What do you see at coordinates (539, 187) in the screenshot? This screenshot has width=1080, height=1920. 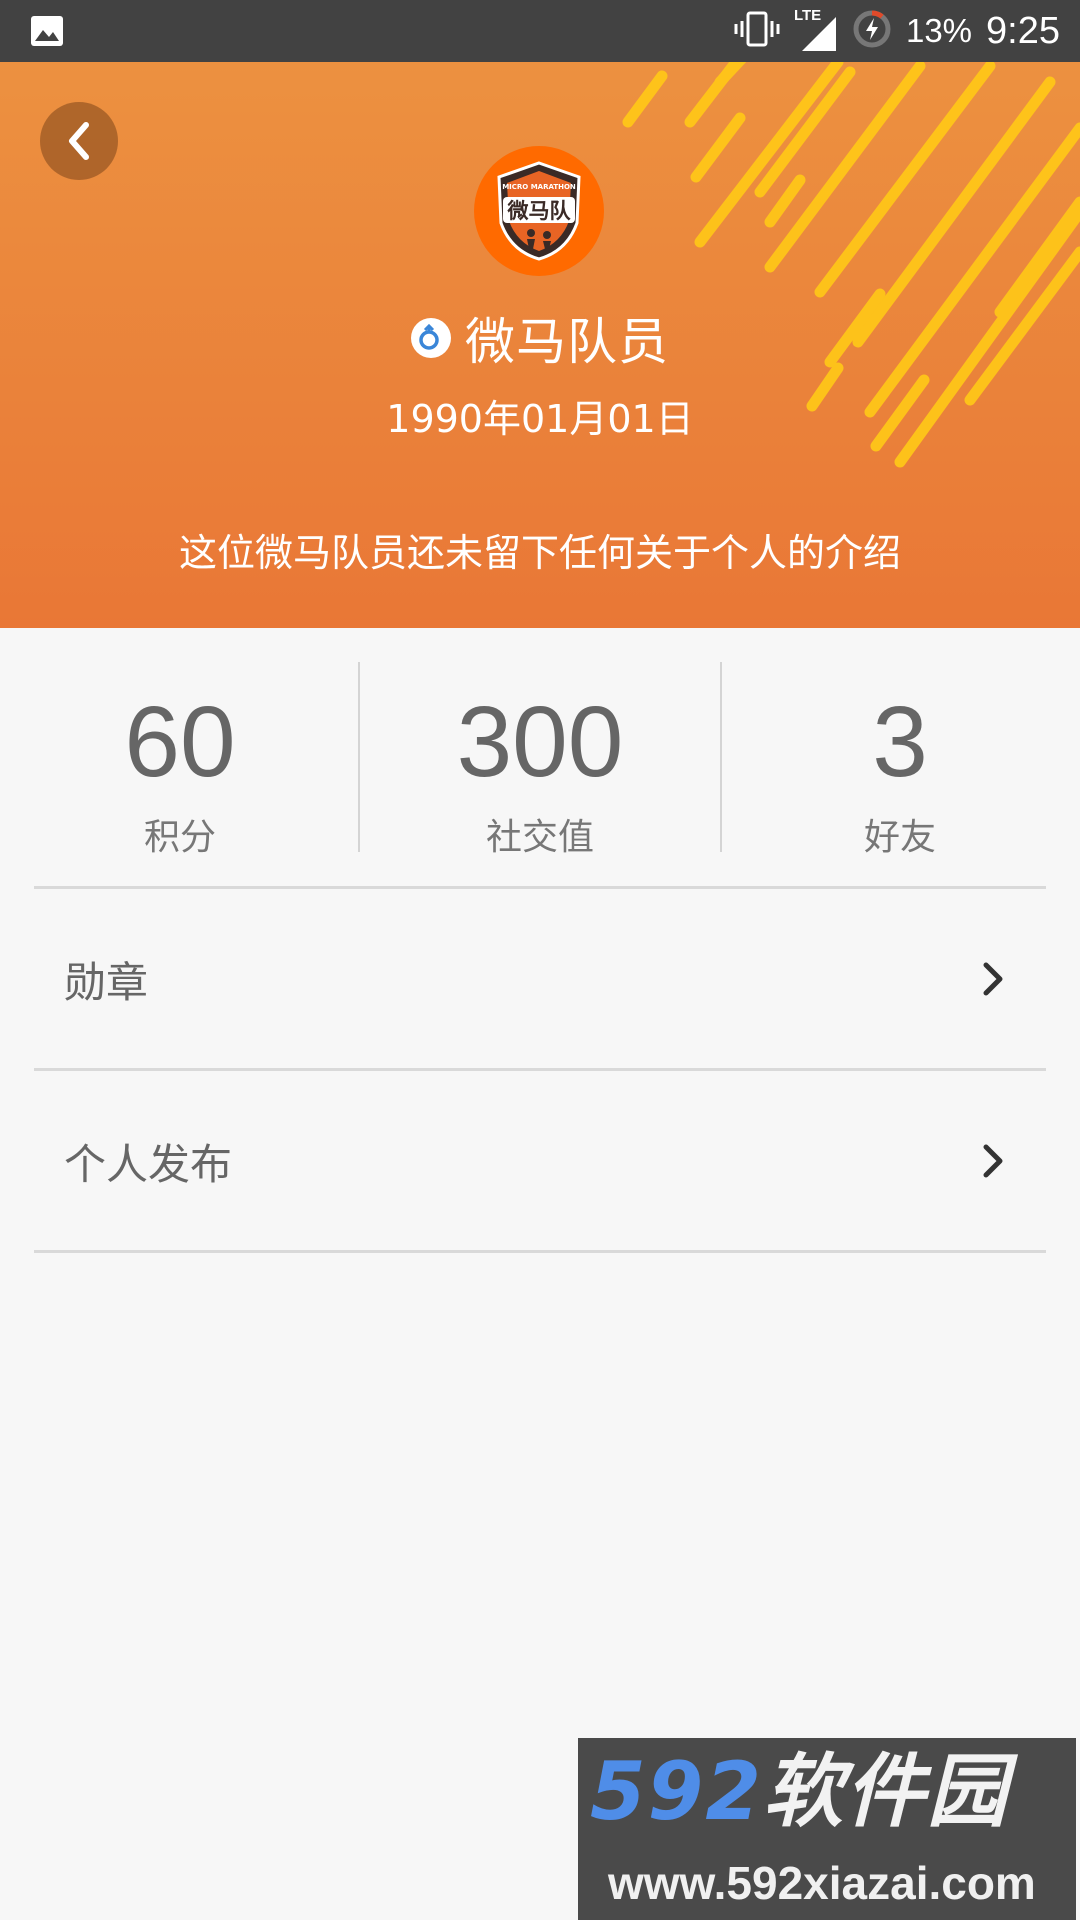 I see `svg-text: MICRO MARATHON` at bounding box center [539, 187].